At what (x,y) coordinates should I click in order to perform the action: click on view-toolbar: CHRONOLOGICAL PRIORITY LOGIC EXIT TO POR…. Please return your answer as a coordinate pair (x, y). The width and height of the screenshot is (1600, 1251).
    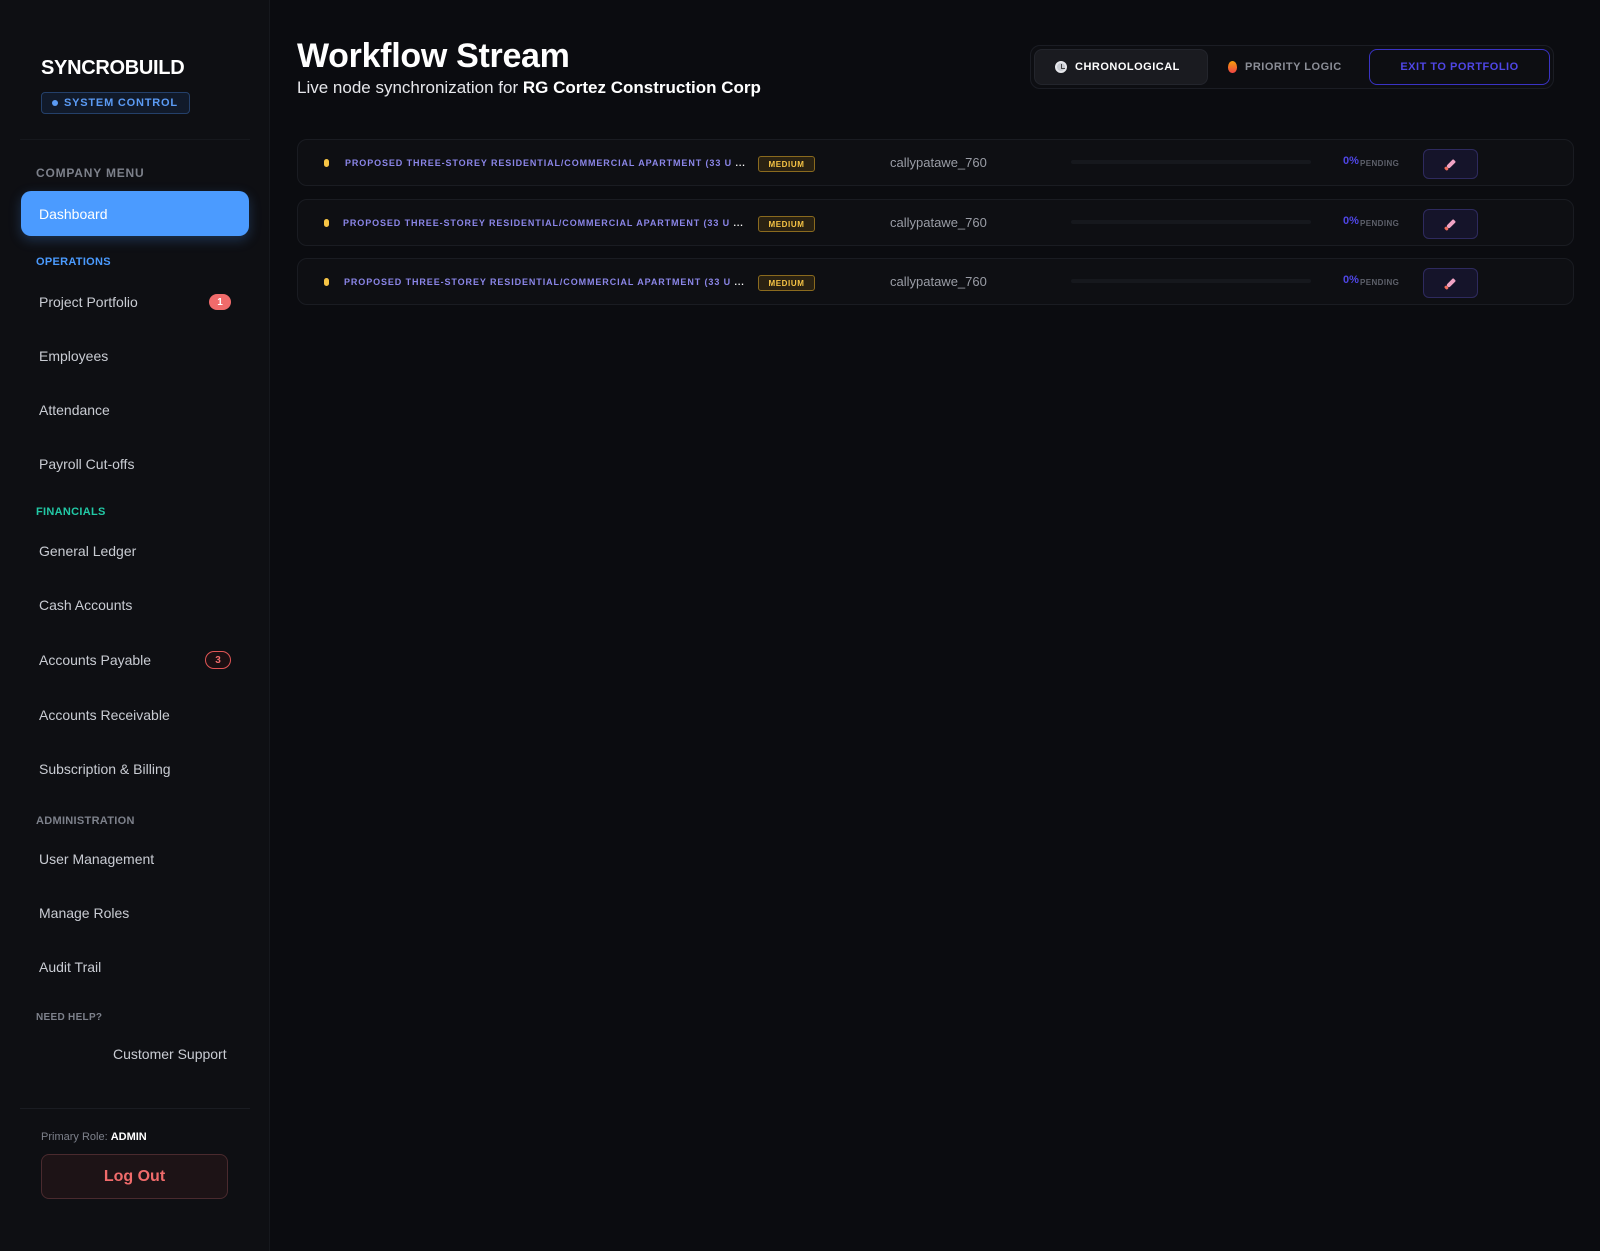
    Looking at the image, I should click on (1292, 67).